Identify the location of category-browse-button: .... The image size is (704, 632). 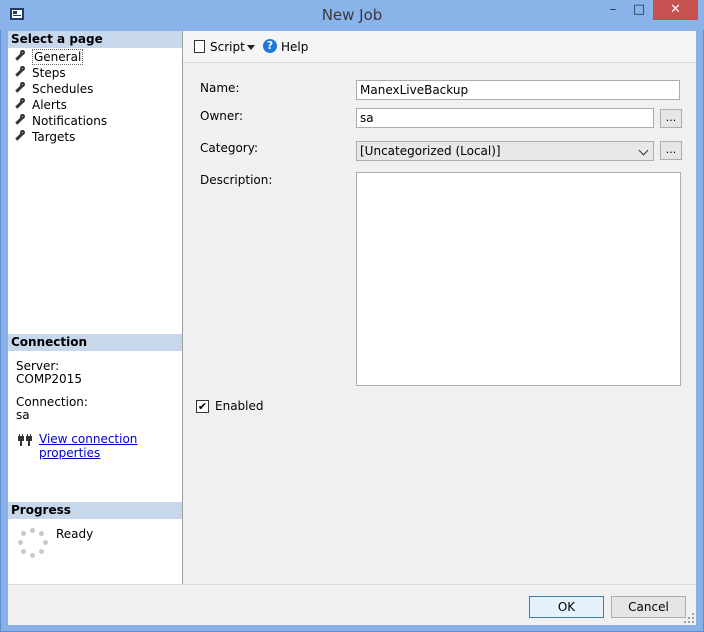
(671, 150).